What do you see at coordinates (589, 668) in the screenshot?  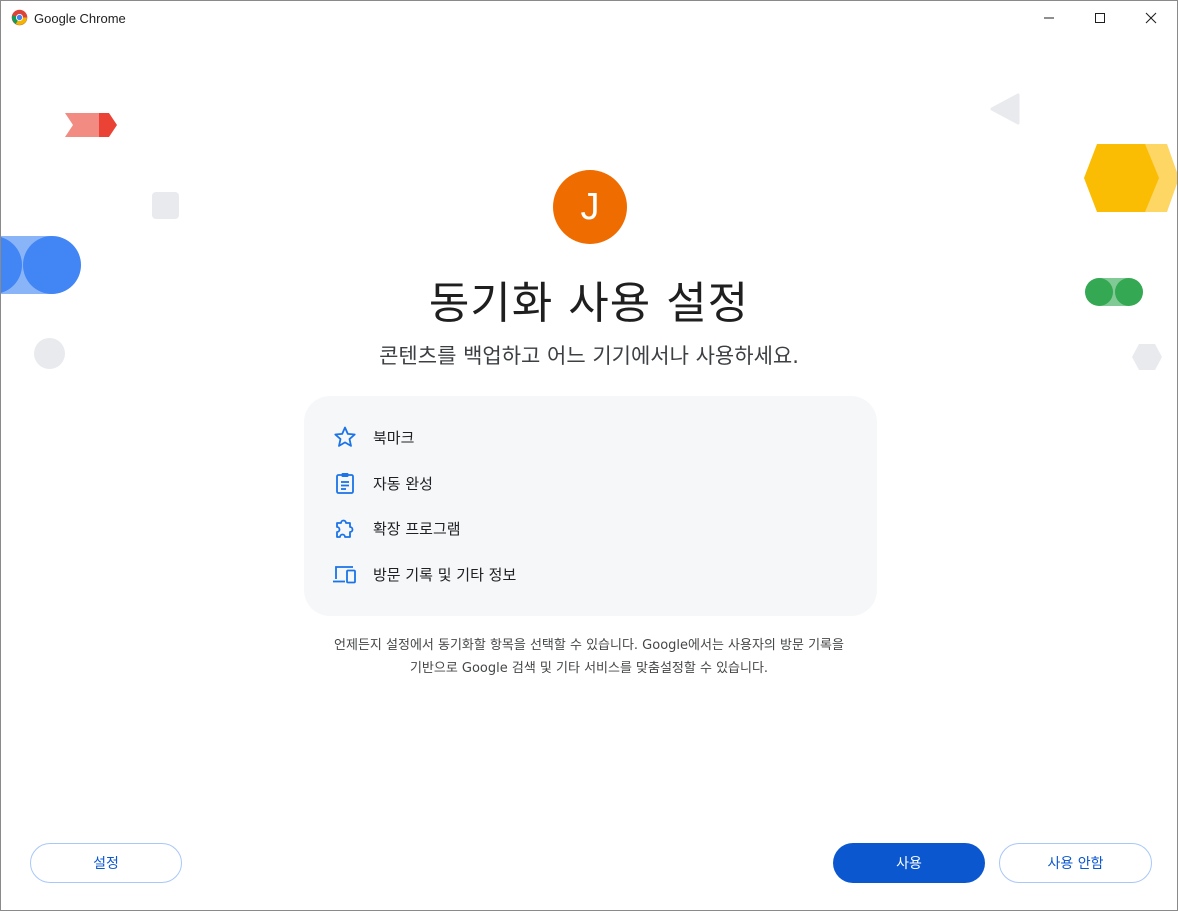 I see `note-line-2: 기반으로 Google 검색 및 기타 서비스를 맞춤설정할 수 있습니다.` at bounding box center [589, 668].